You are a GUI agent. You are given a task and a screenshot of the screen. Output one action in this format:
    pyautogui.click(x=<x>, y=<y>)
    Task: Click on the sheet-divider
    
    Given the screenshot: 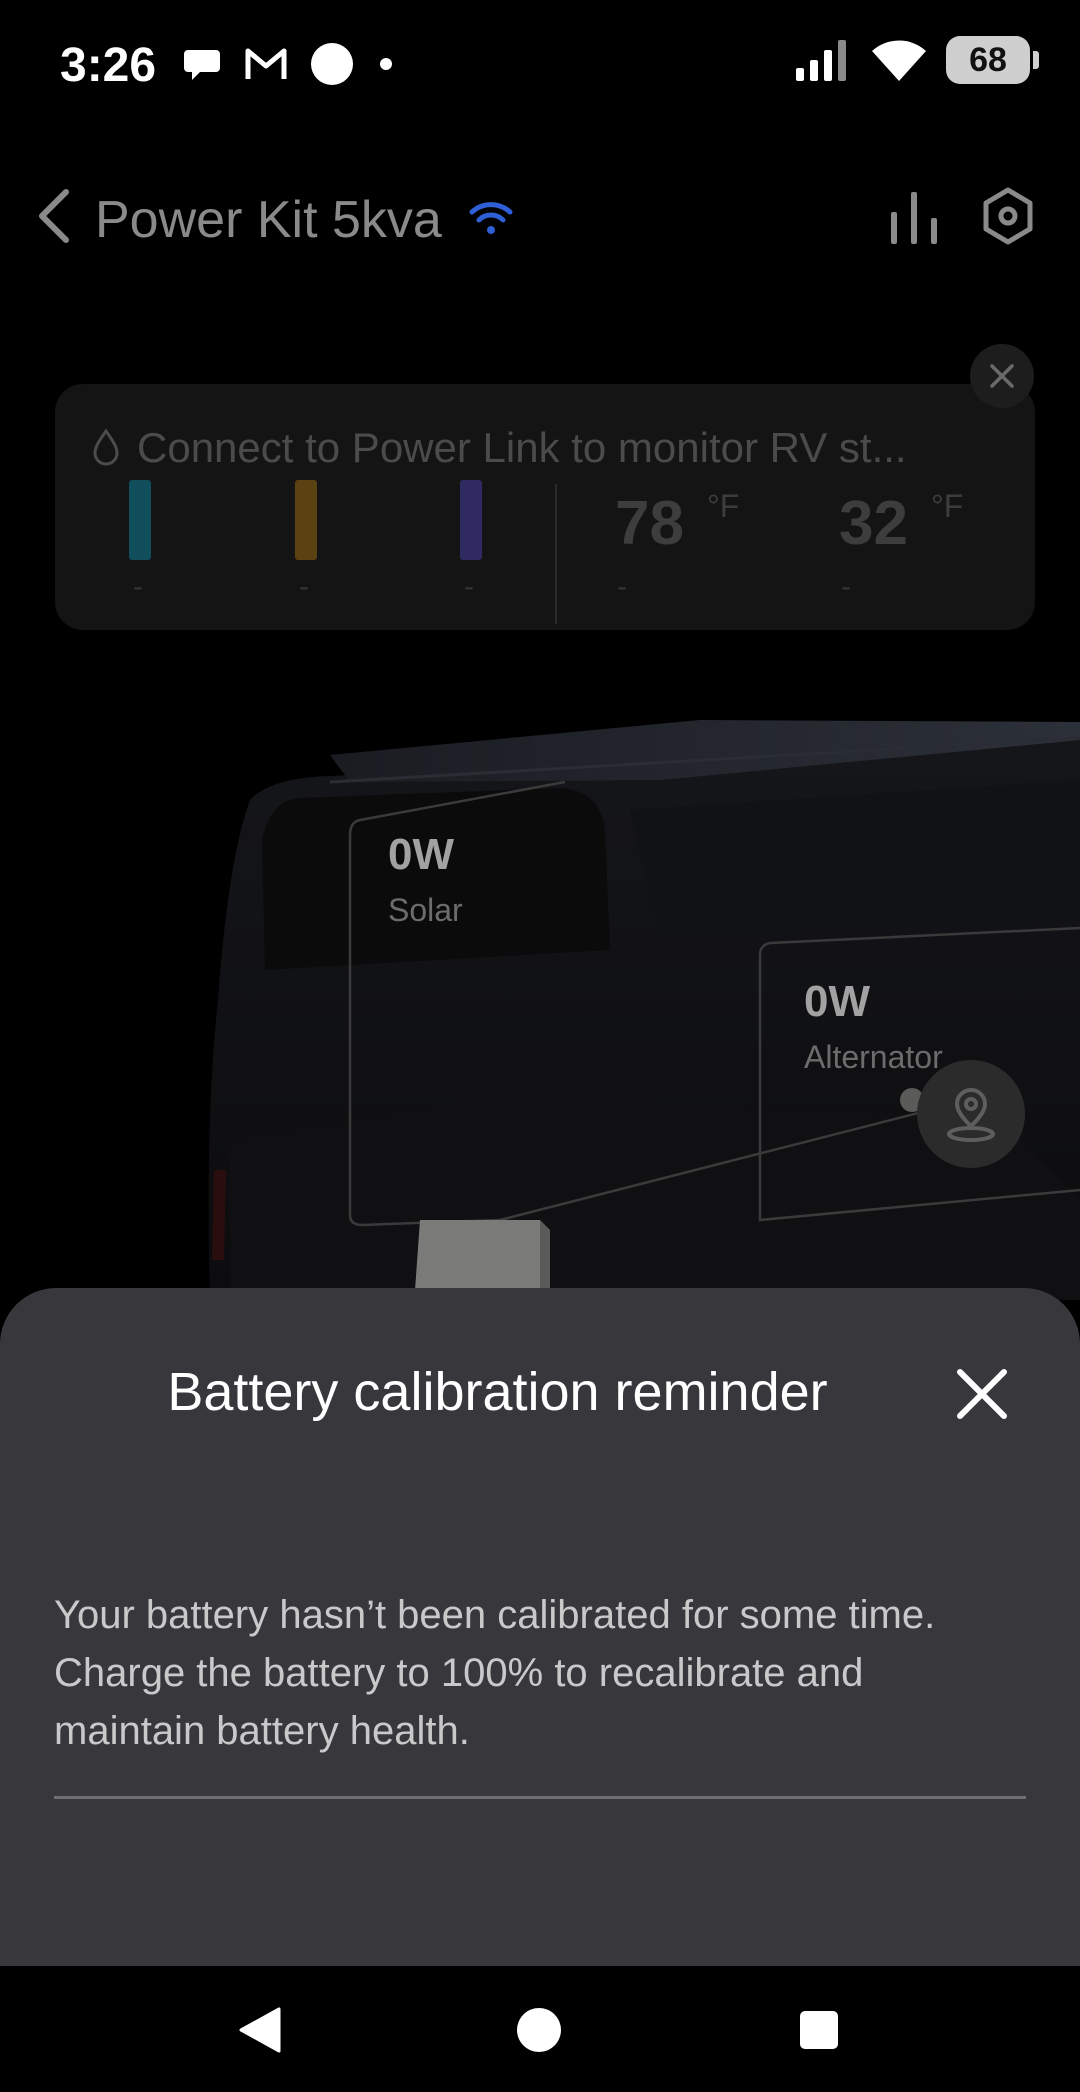 What is the action you would take?
    pyautogui.click(x=540, y=1797)
    